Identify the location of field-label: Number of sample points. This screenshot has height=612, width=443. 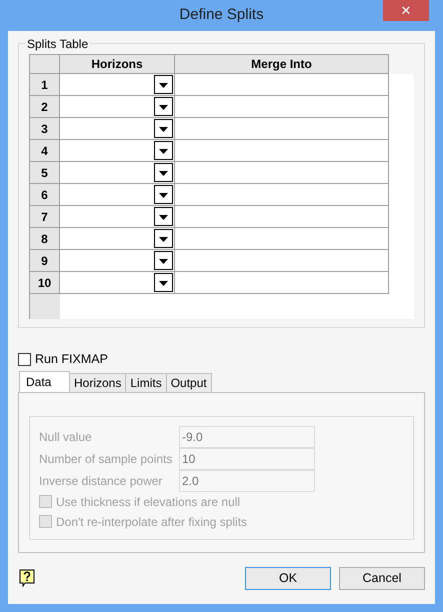
(106, 459).